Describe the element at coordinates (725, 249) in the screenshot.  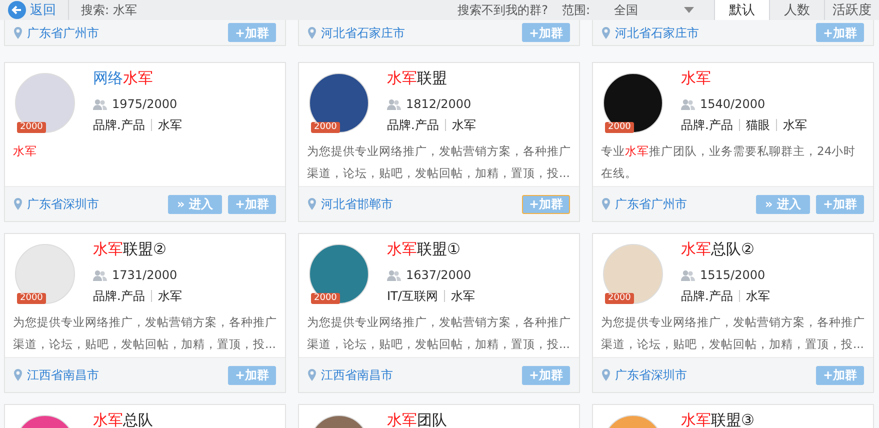
I see `group-title: 水军总队②` at that location.